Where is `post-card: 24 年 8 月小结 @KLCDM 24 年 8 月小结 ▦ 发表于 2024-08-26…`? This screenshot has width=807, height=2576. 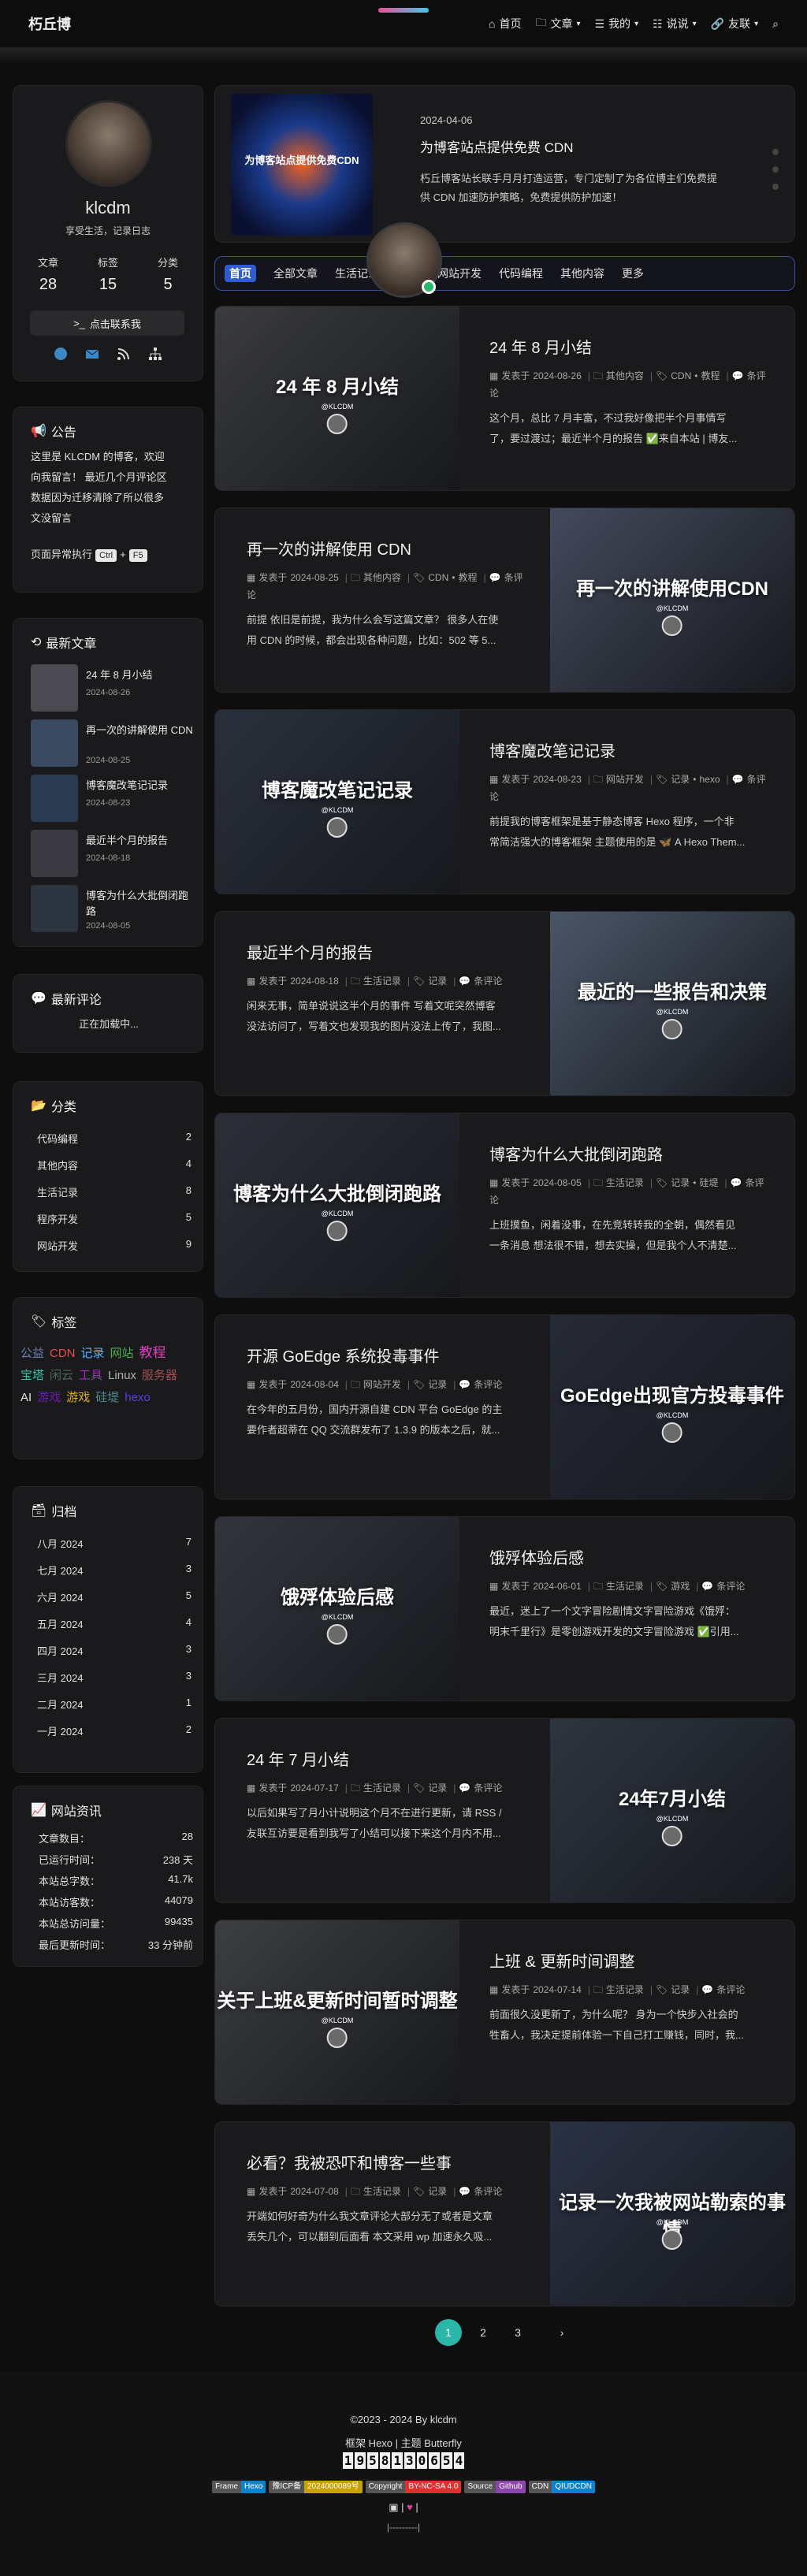 post-card: 24 年 8 月小结 @KLCDM 24 年 8 月小结 ▦ 发表于 2024-08-26… is located at coordinates (504, 398).